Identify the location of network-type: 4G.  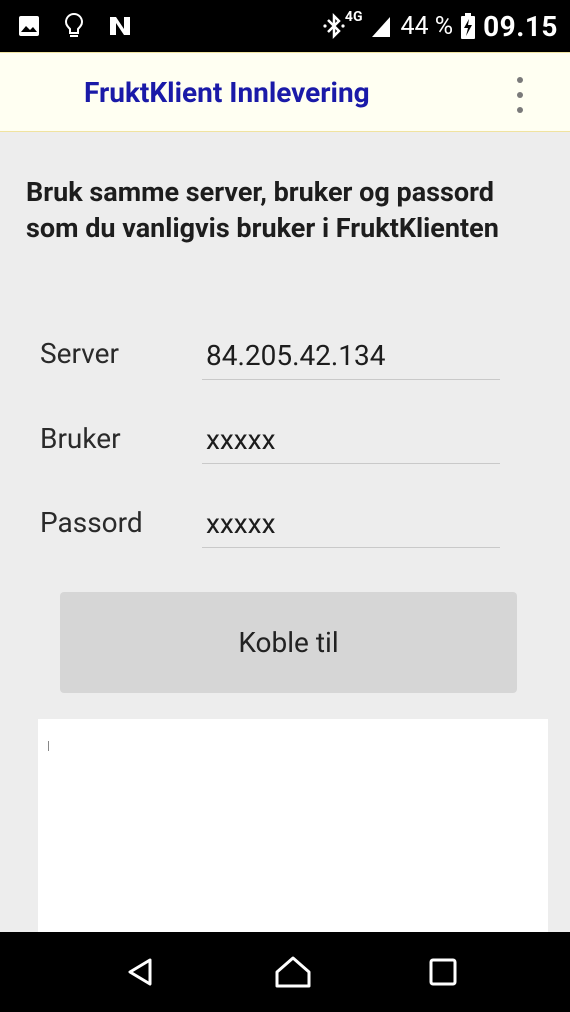
(353, 17).